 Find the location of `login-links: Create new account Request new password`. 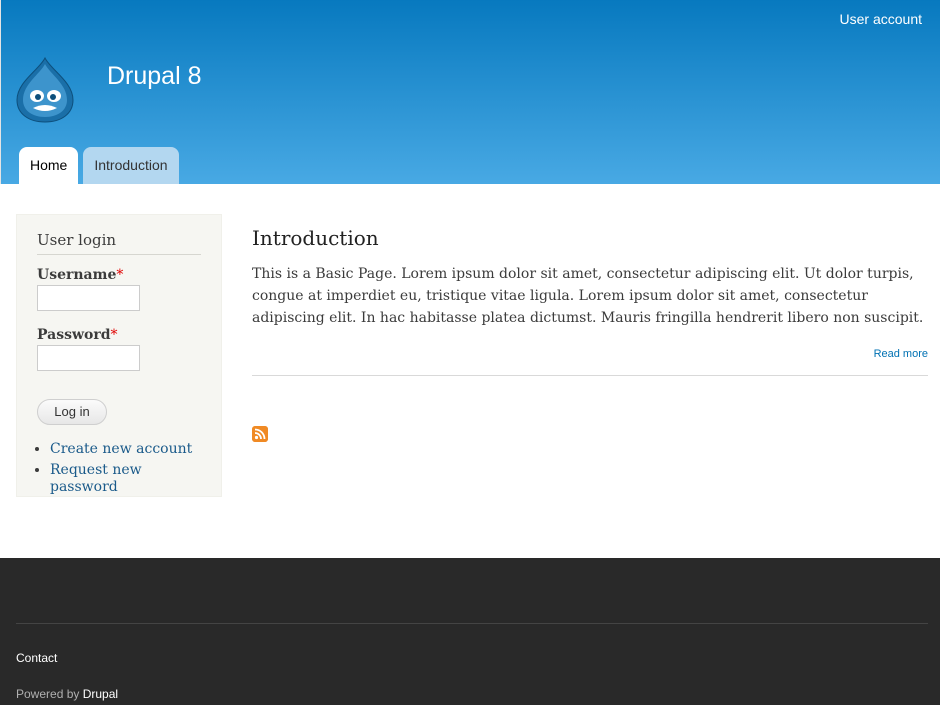

login-links: Create new account Request new password is located at coordinates (119, 468).